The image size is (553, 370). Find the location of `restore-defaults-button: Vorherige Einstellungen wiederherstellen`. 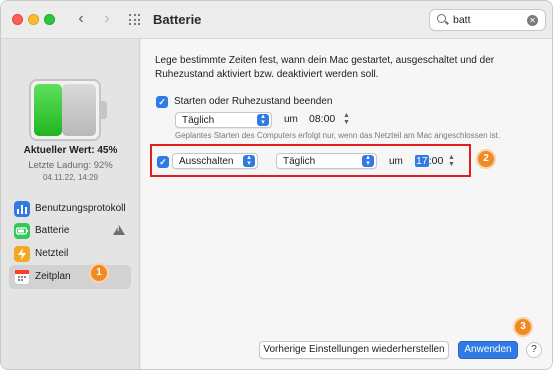

restore-defaults-button: Vorherige Einstellungen wiederherstellen is located at coordinates (354, 350).